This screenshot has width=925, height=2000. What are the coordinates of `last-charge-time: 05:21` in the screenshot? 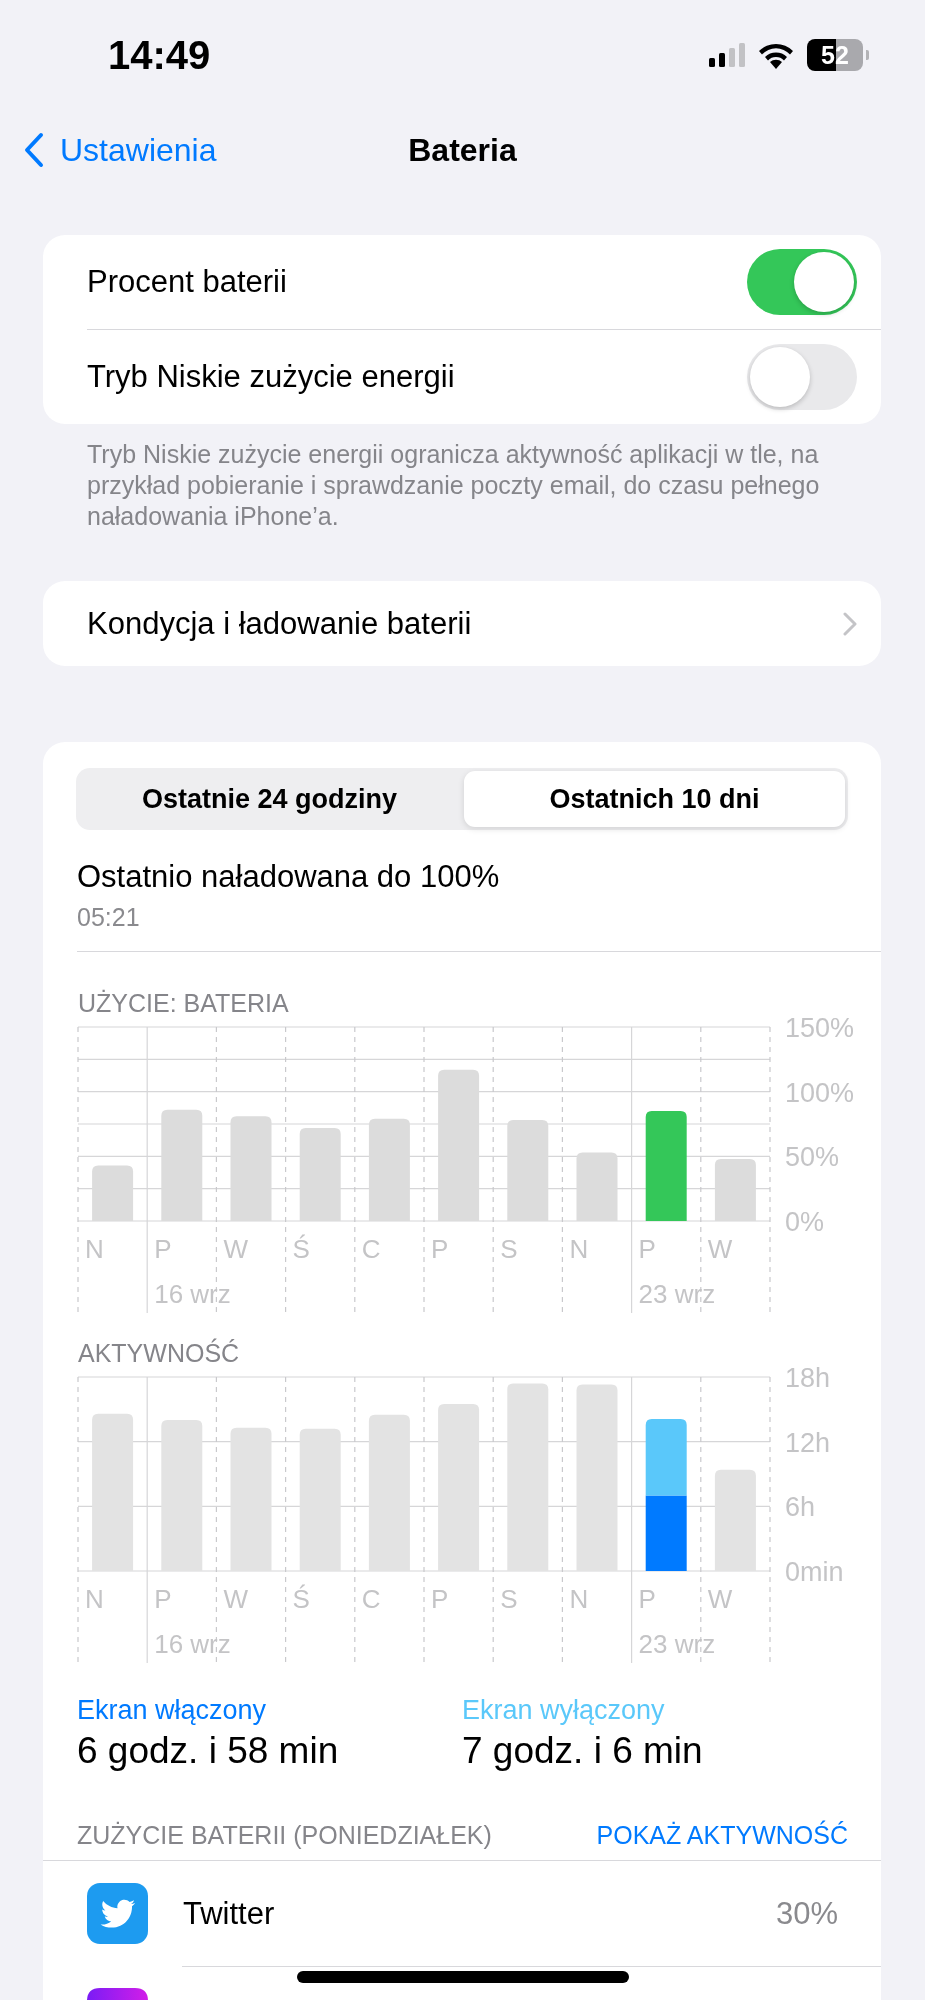 It's located at (109, 917).